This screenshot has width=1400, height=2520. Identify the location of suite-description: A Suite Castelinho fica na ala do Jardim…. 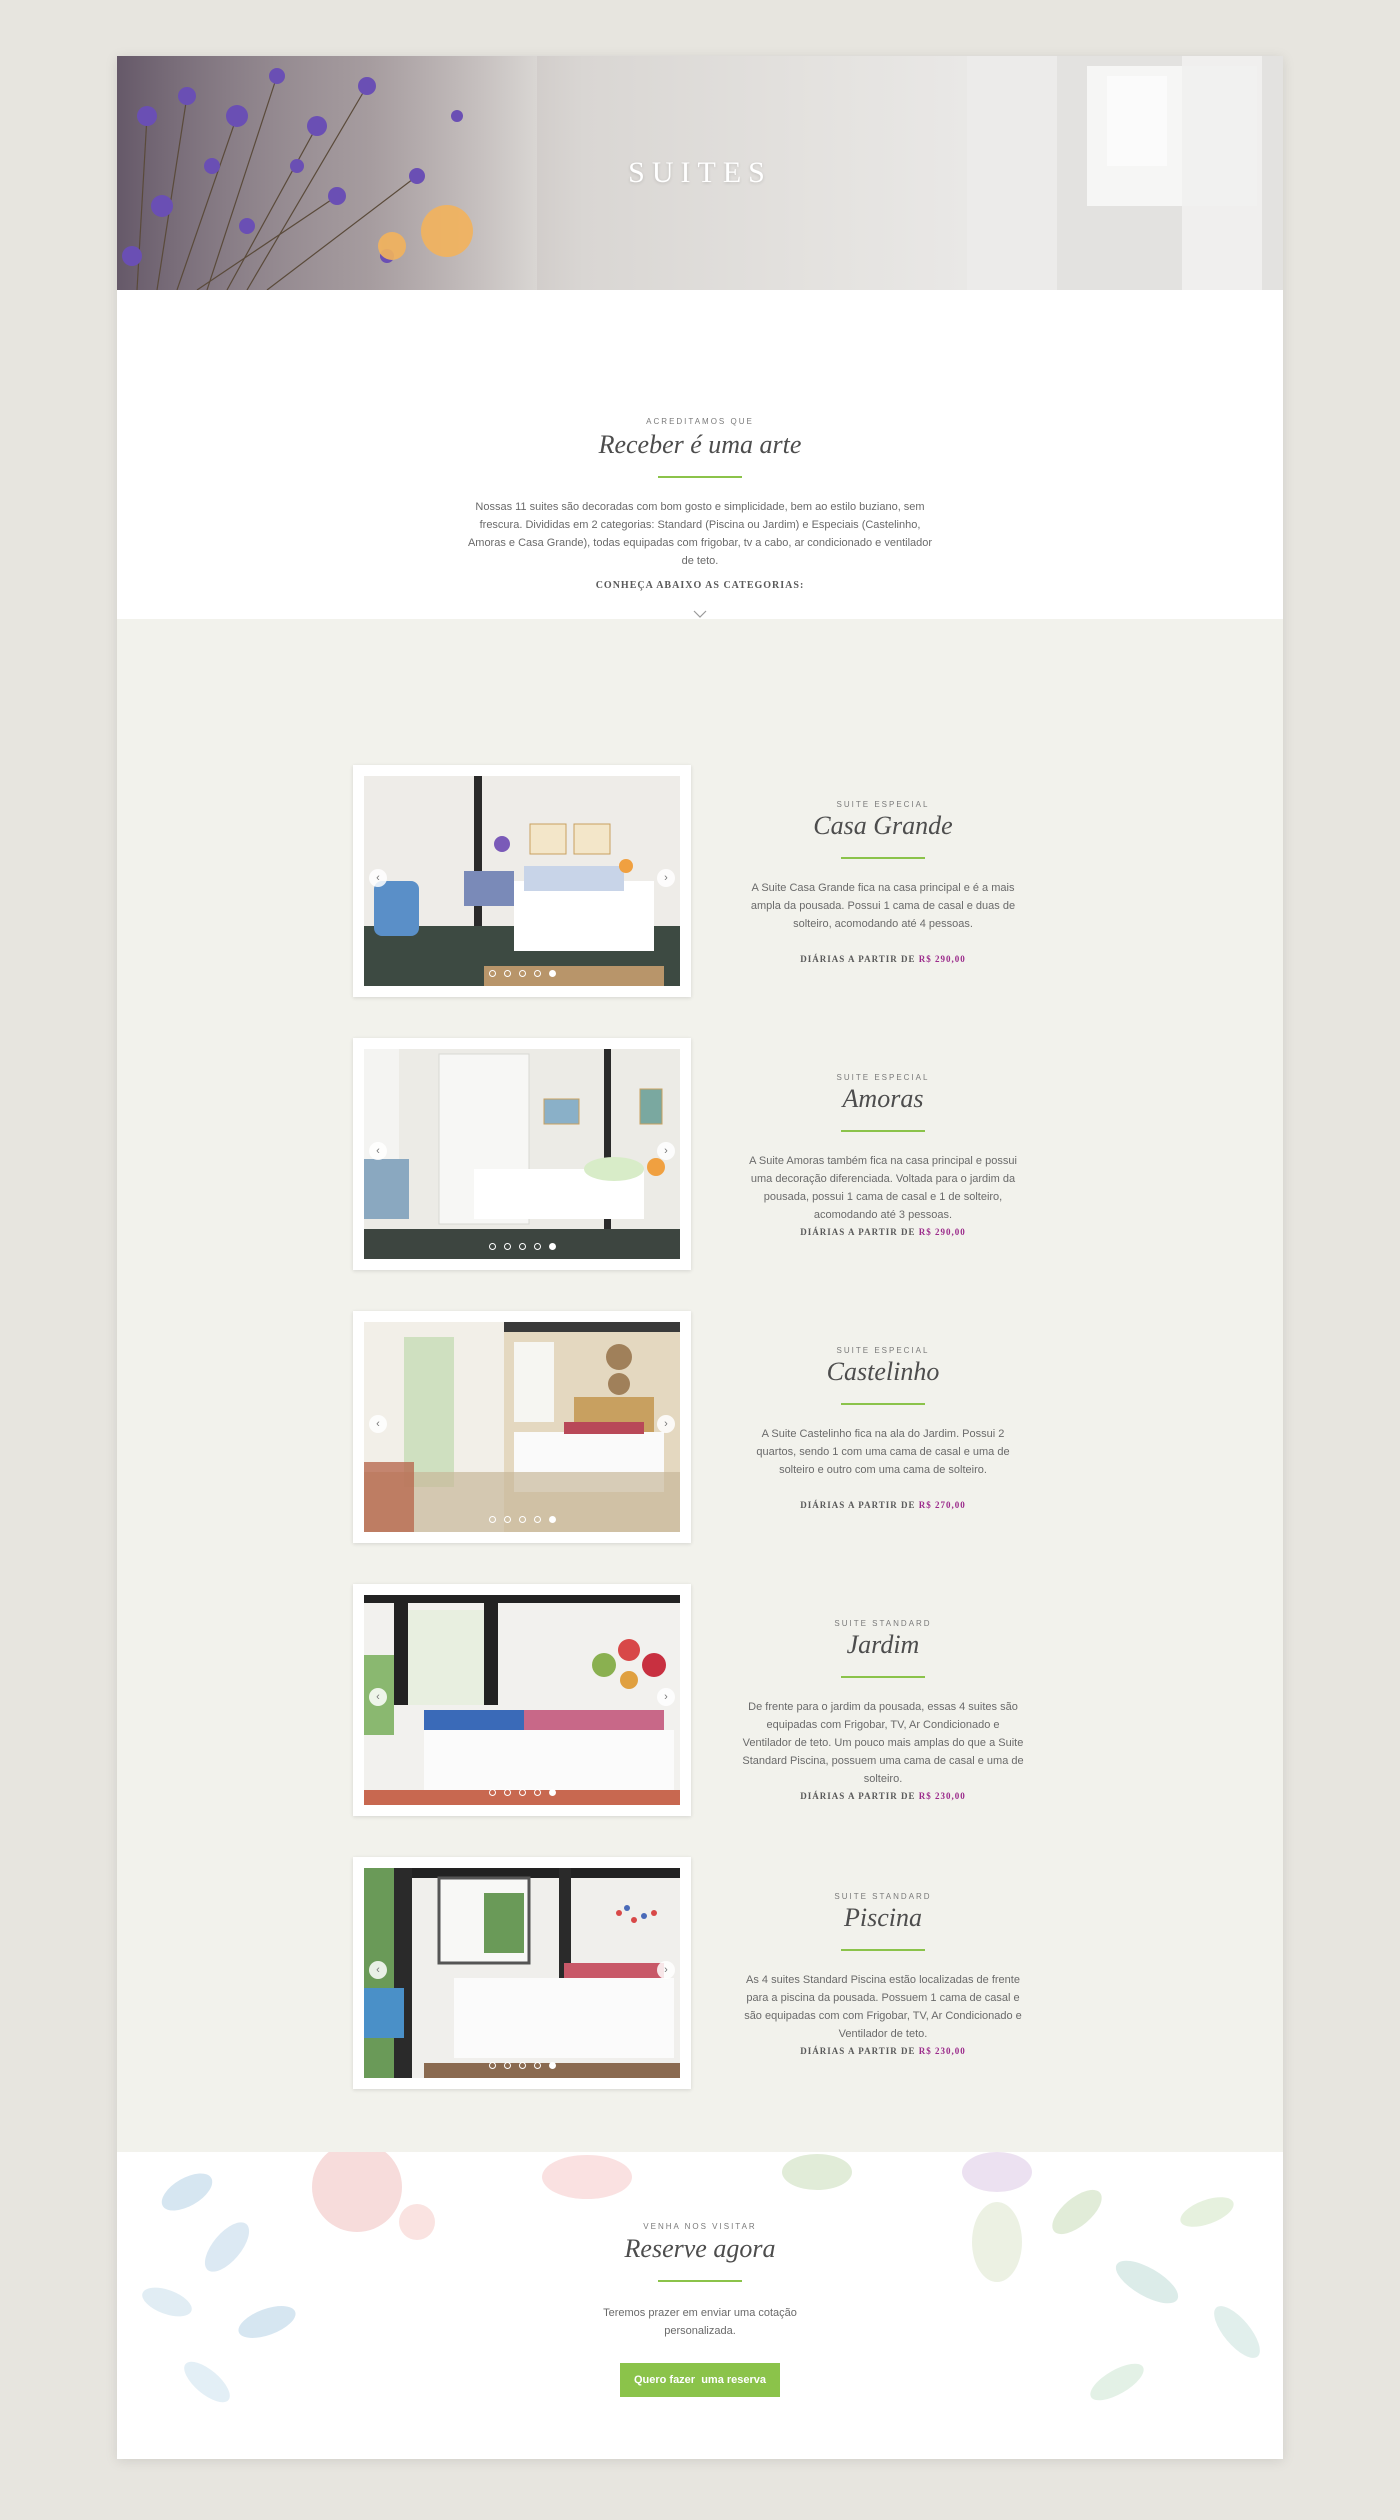
(883, 1452).